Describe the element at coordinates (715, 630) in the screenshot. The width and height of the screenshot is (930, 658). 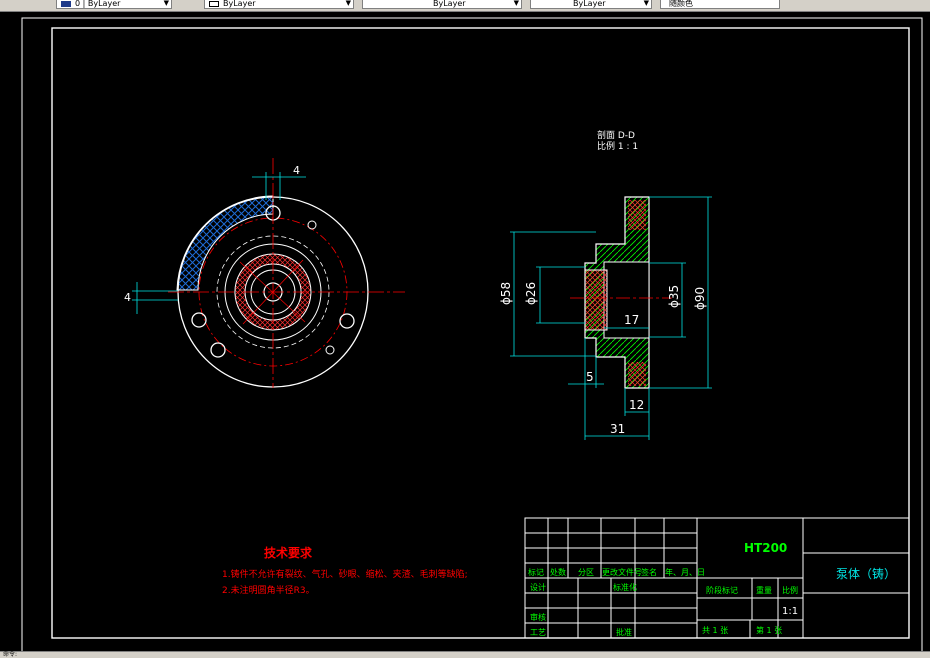
I see `total-sheets: 共 1 张` at that location.